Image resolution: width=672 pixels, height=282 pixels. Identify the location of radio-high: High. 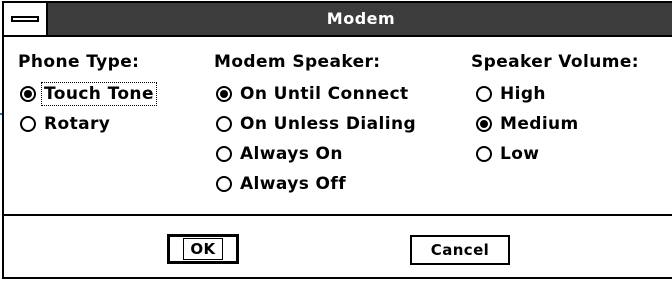
(512, 94).